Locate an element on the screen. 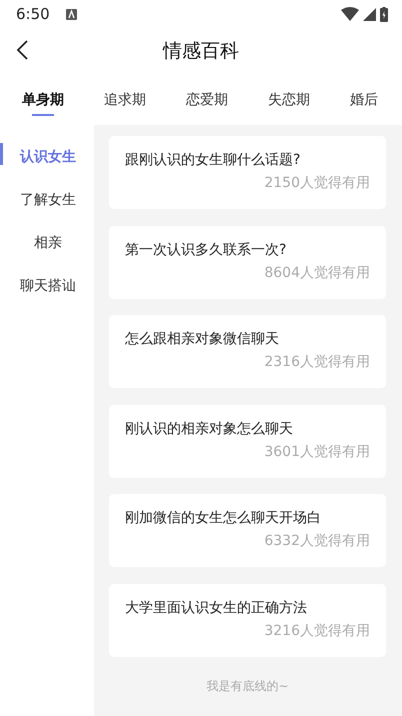 The height and width of the screenshot is (716, 402). useful-count: 6332人觉得有用 is located at coordinates (316, 542).